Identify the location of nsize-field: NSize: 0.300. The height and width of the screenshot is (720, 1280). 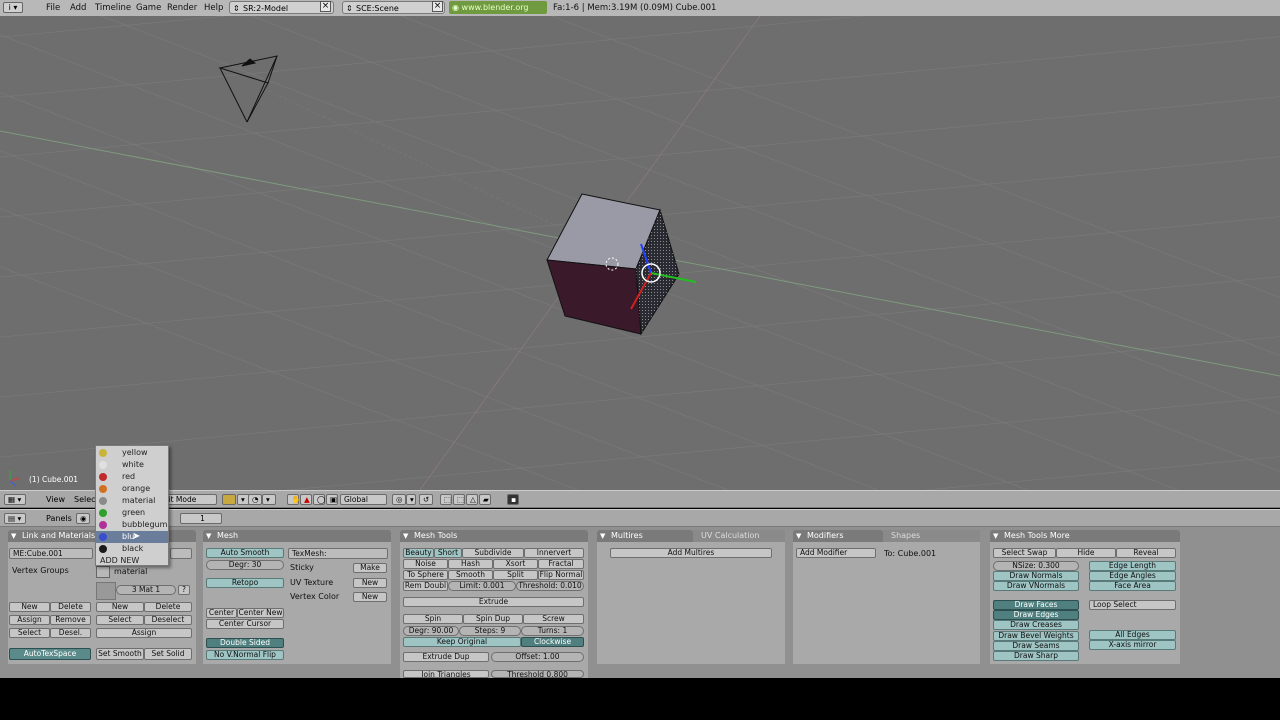
(1036, 566).